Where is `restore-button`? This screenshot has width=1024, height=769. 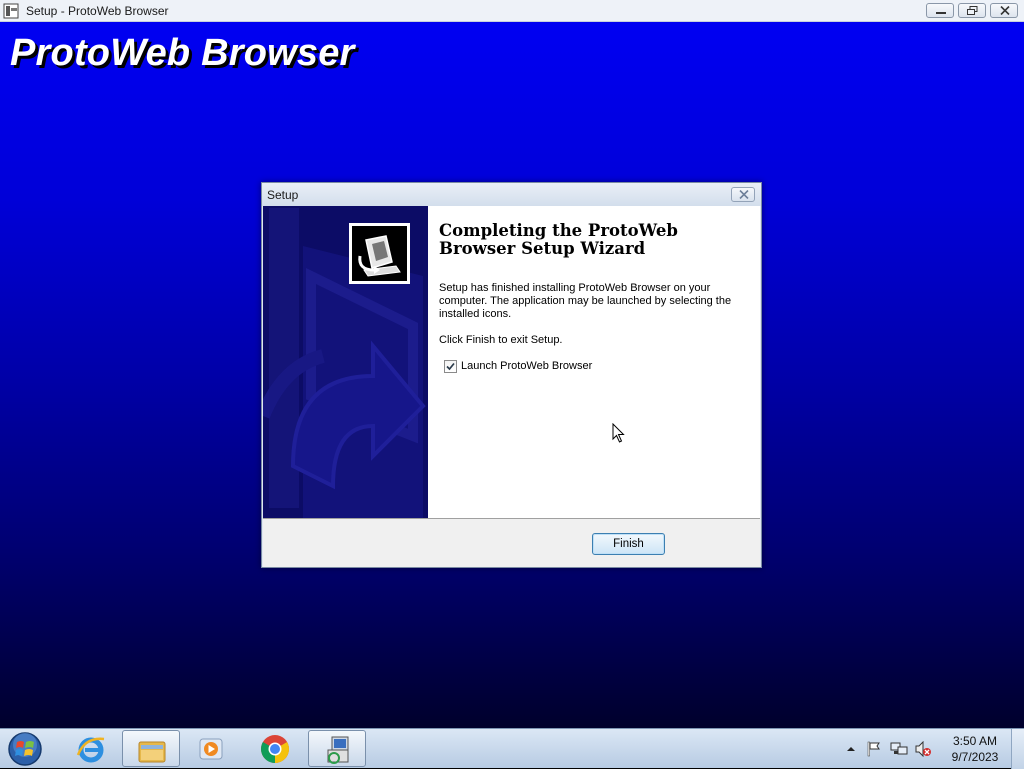 restore-button is located at coordinates (972, 10).